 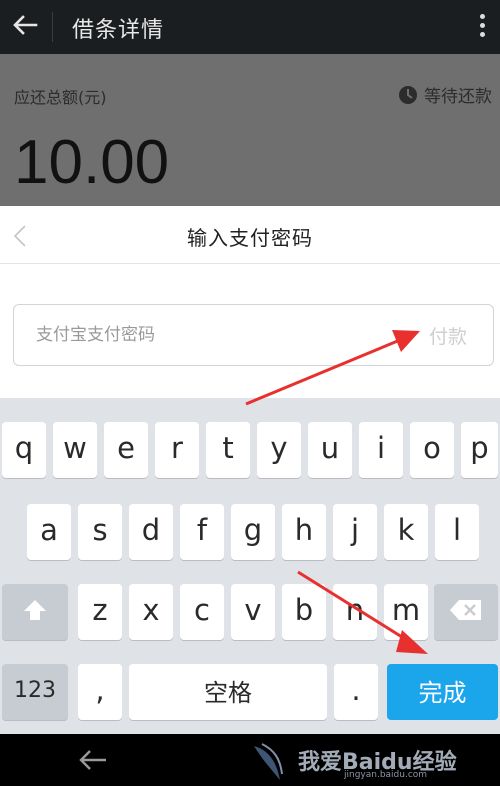 What do you see at coordinates (479, 450) in the screenshot?
I see `key-p: p` at bounding box center [479, 450].